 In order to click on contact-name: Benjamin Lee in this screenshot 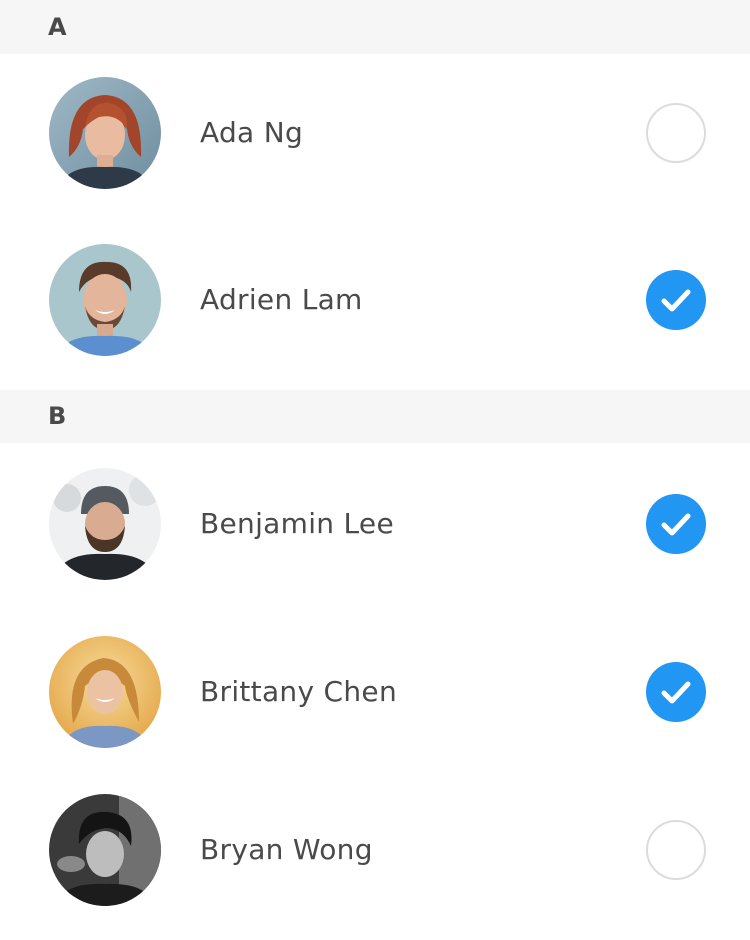, I will do `click(297, 523)`.